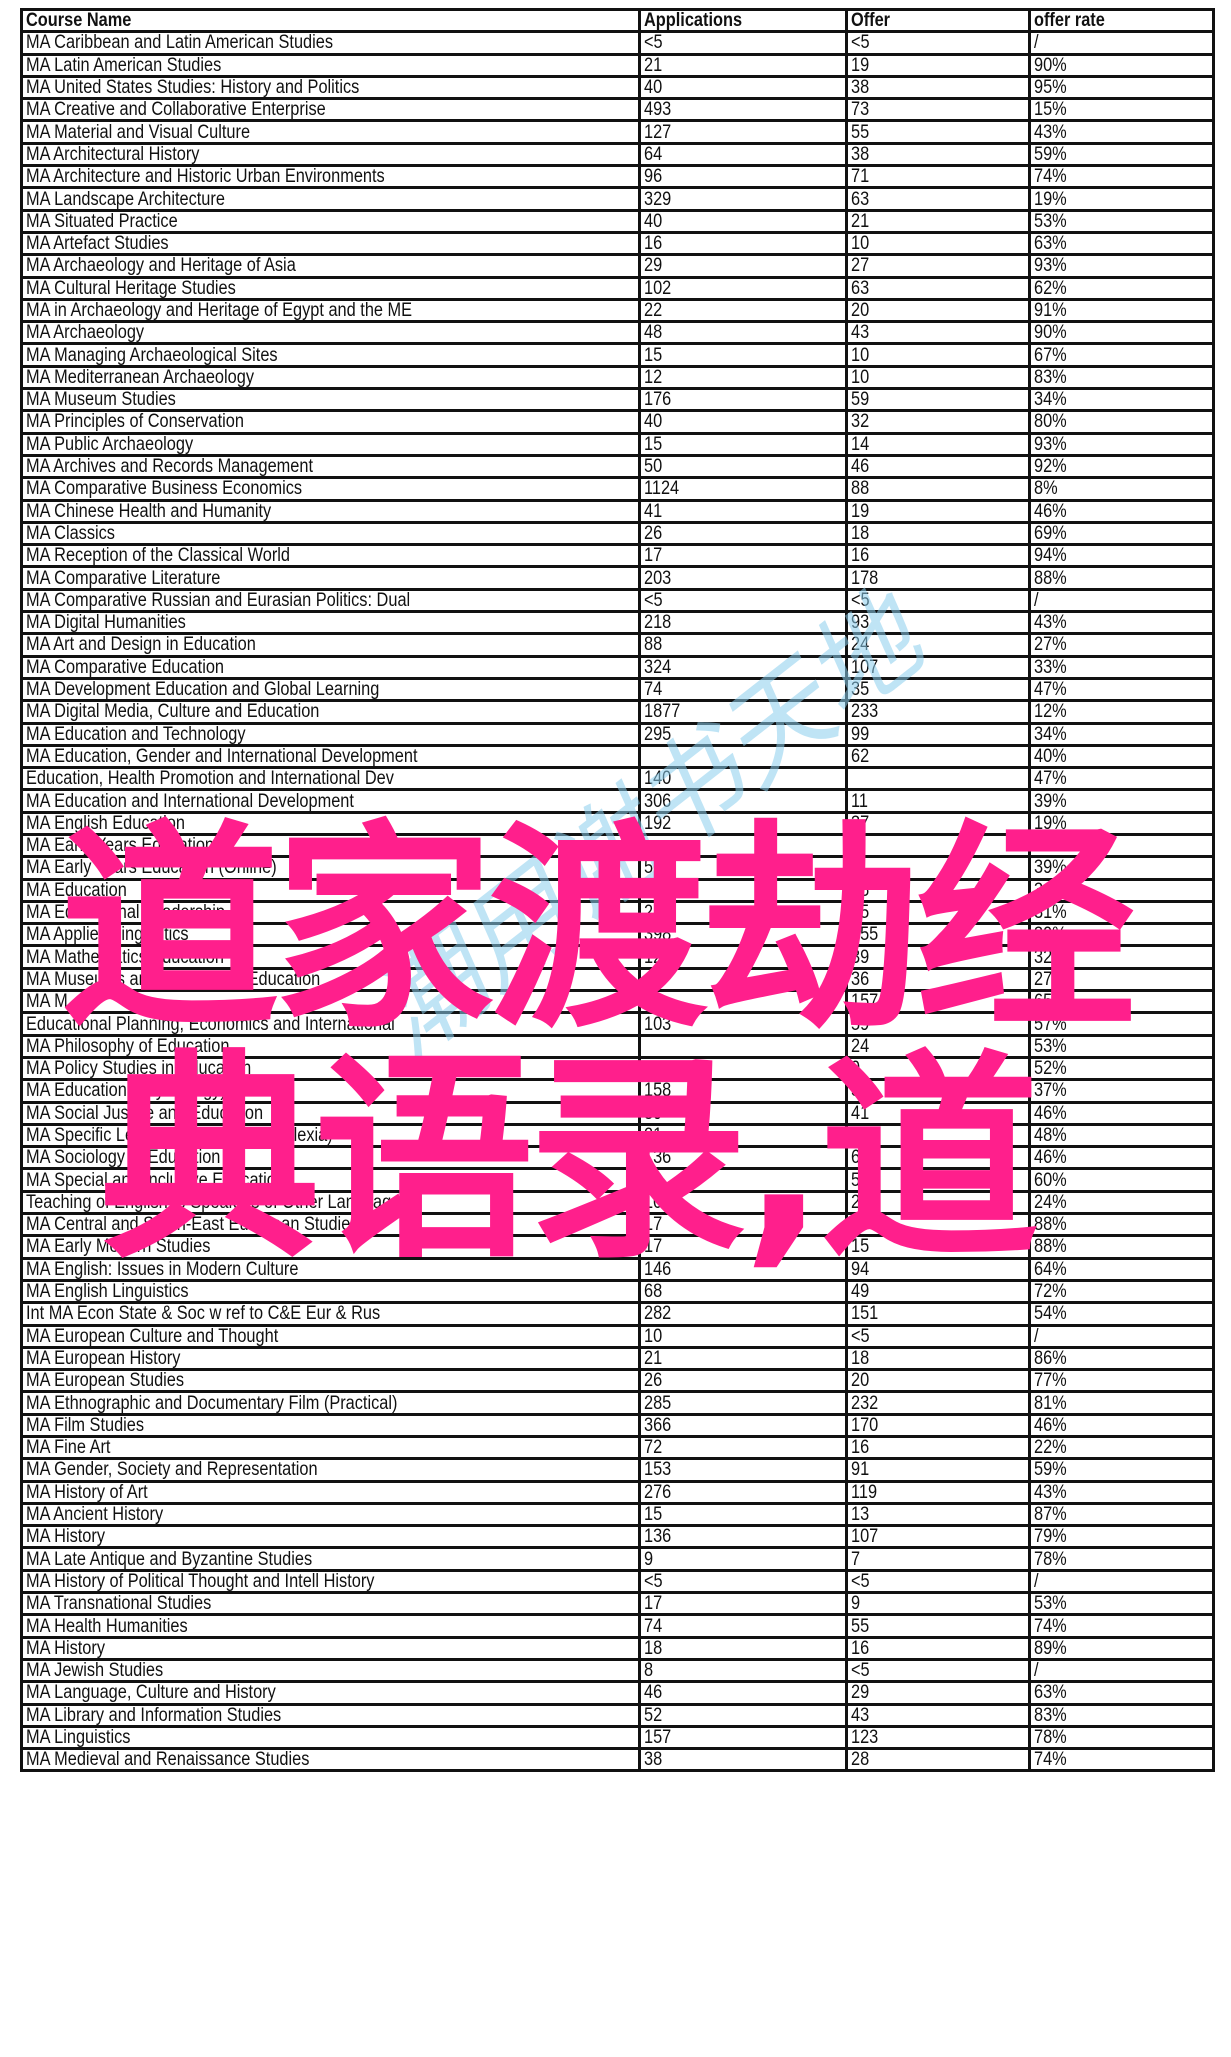  Describe the element at coordinates (938, 890) in the screenshot. I see `offer-cell: 56` at that location.